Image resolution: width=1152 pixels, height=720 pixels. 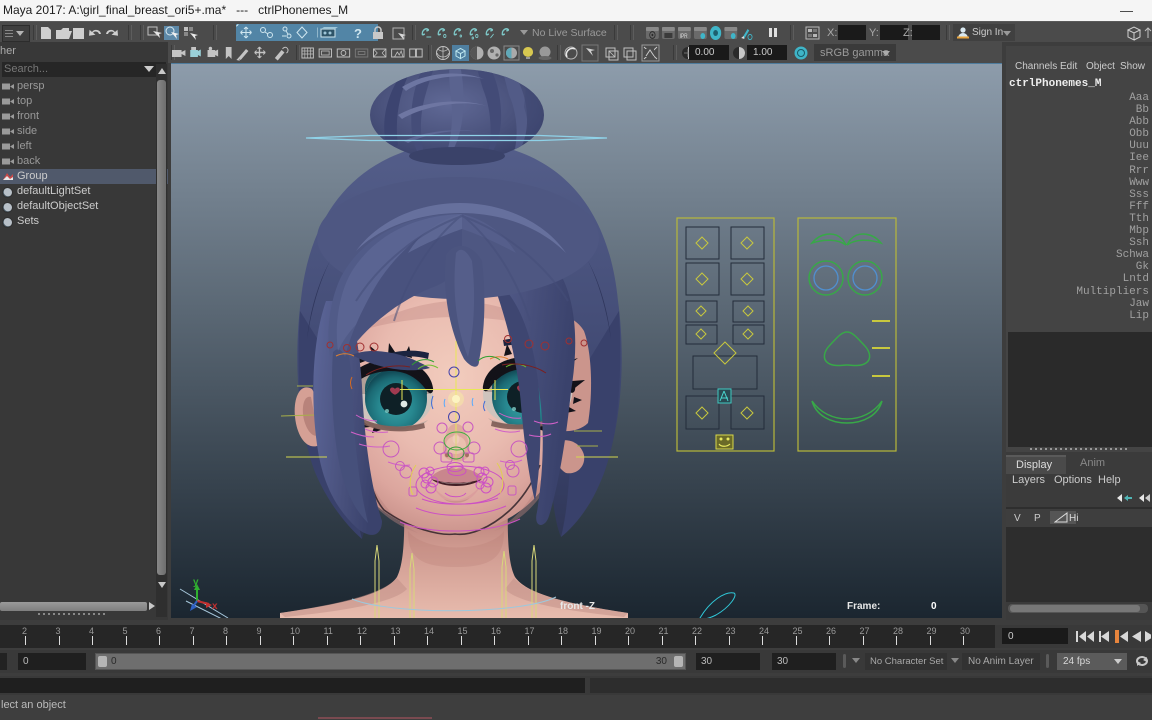 I want to click on svg-text: IPR, so click(x=684, y=37).